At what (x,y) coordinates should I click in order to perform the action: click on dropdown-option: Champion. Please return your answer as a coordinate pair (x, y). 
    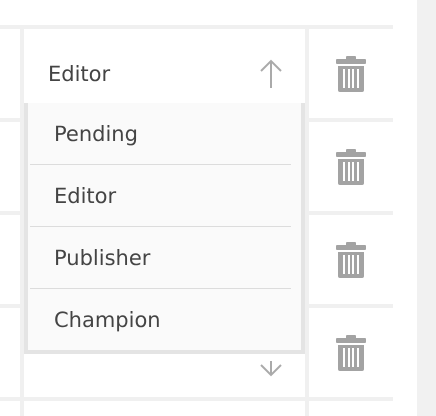
    Looking at the image, I should click on (160, 319).